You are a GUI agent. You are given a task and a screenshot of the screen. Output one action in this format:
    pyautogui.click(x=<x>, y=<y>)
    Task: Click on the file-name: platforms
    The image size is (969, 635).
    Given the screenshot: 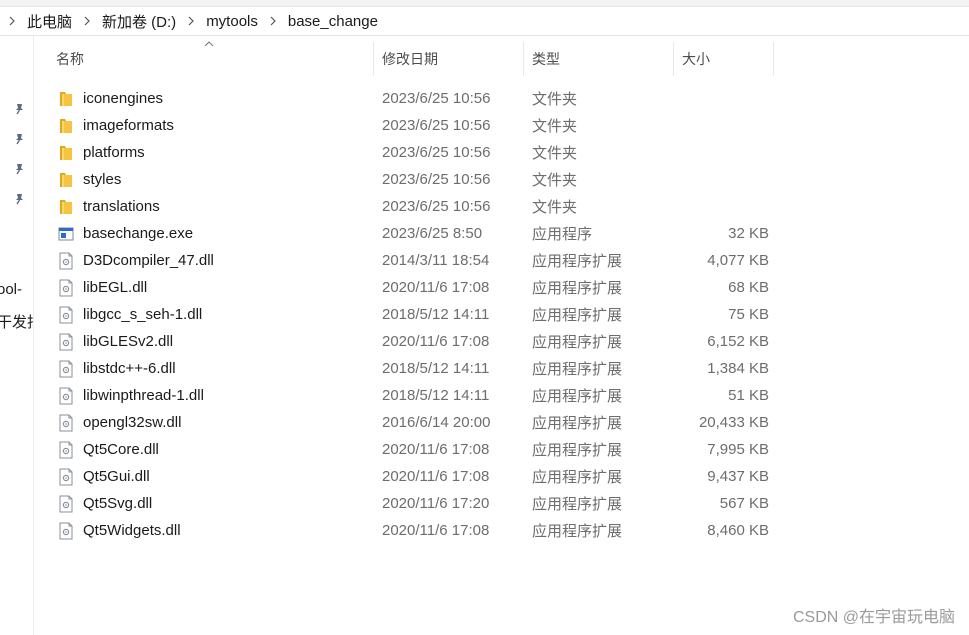 What is the action you would take?
    pyautogui.click(x=114, y=152)
    